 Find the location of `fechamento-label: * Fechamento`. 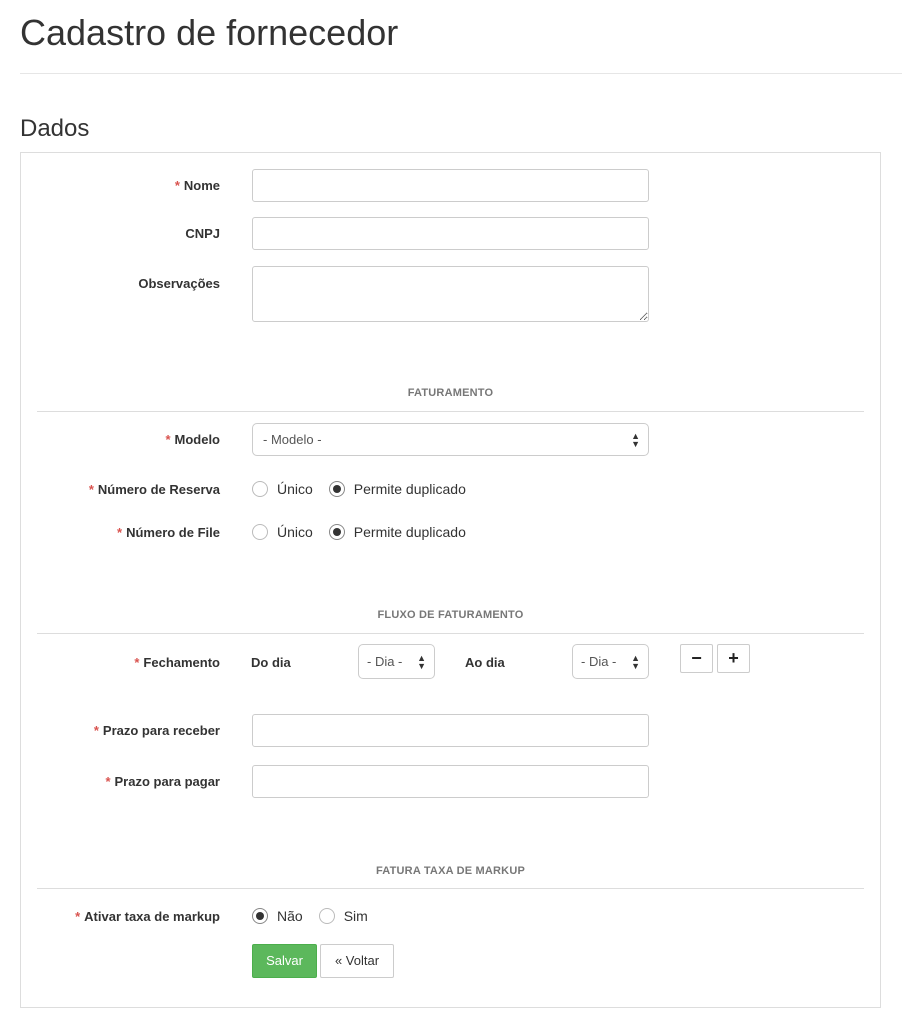

fechamento-label: * Fechamento is located at coordinates (177, 662).